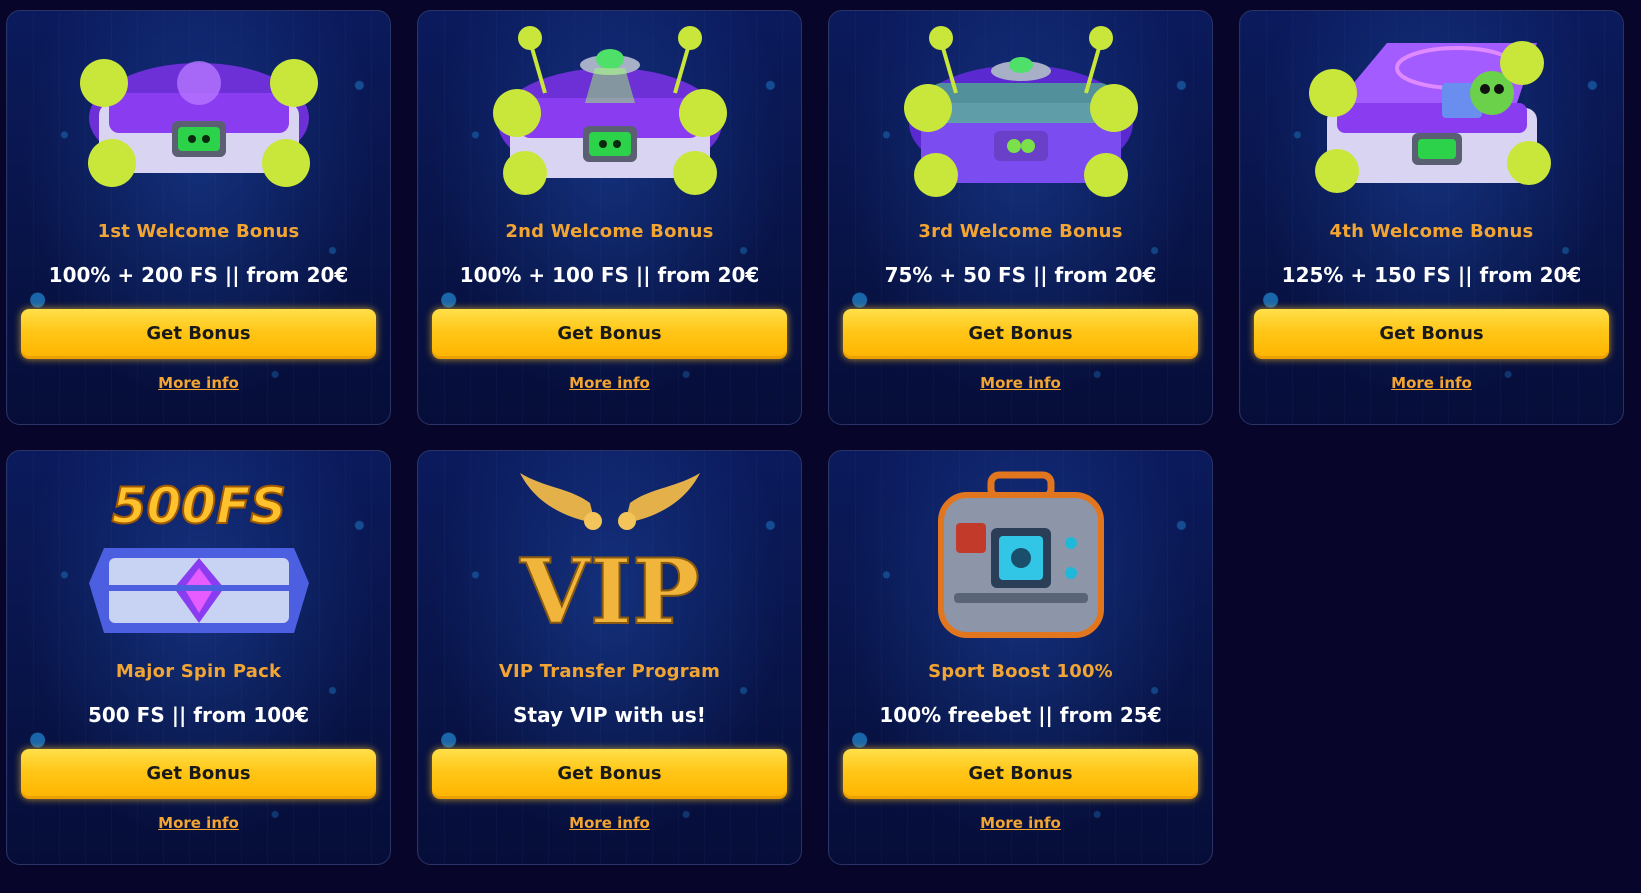  What do you see at coordinates (198, 231) in the screenshot?
I see `bonus-title: 1st Welcome Bonus` at bounding box center [198, 231].